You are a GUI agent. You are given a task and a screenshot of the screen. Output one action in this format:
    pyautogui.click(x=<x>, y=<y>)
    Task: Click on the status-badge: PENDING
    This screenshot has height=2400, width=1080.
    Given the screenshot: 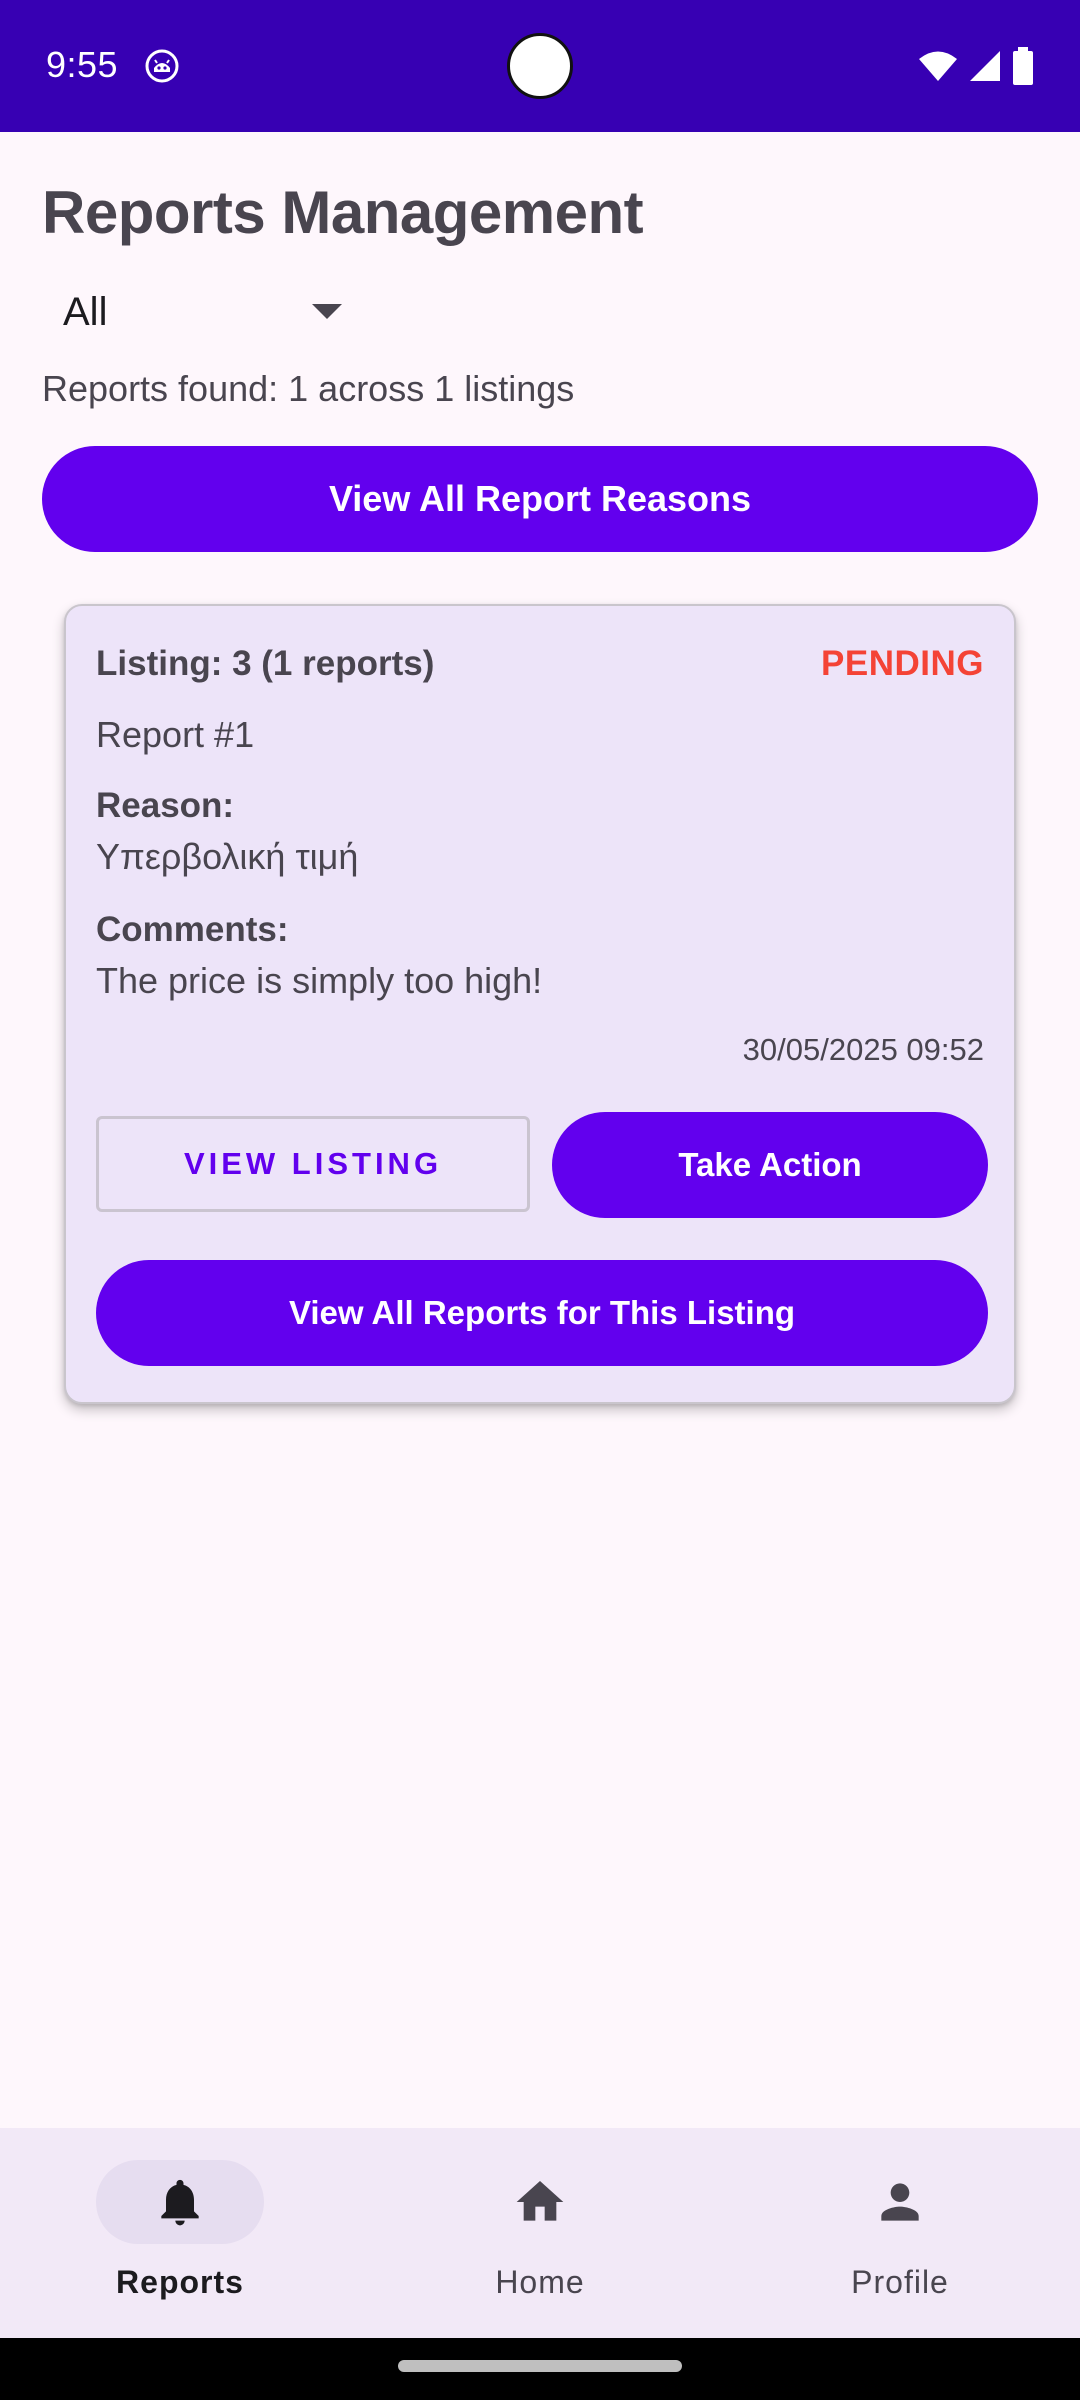 What is the action you would take?
    pyautogui.click(x=902, y=663)
    